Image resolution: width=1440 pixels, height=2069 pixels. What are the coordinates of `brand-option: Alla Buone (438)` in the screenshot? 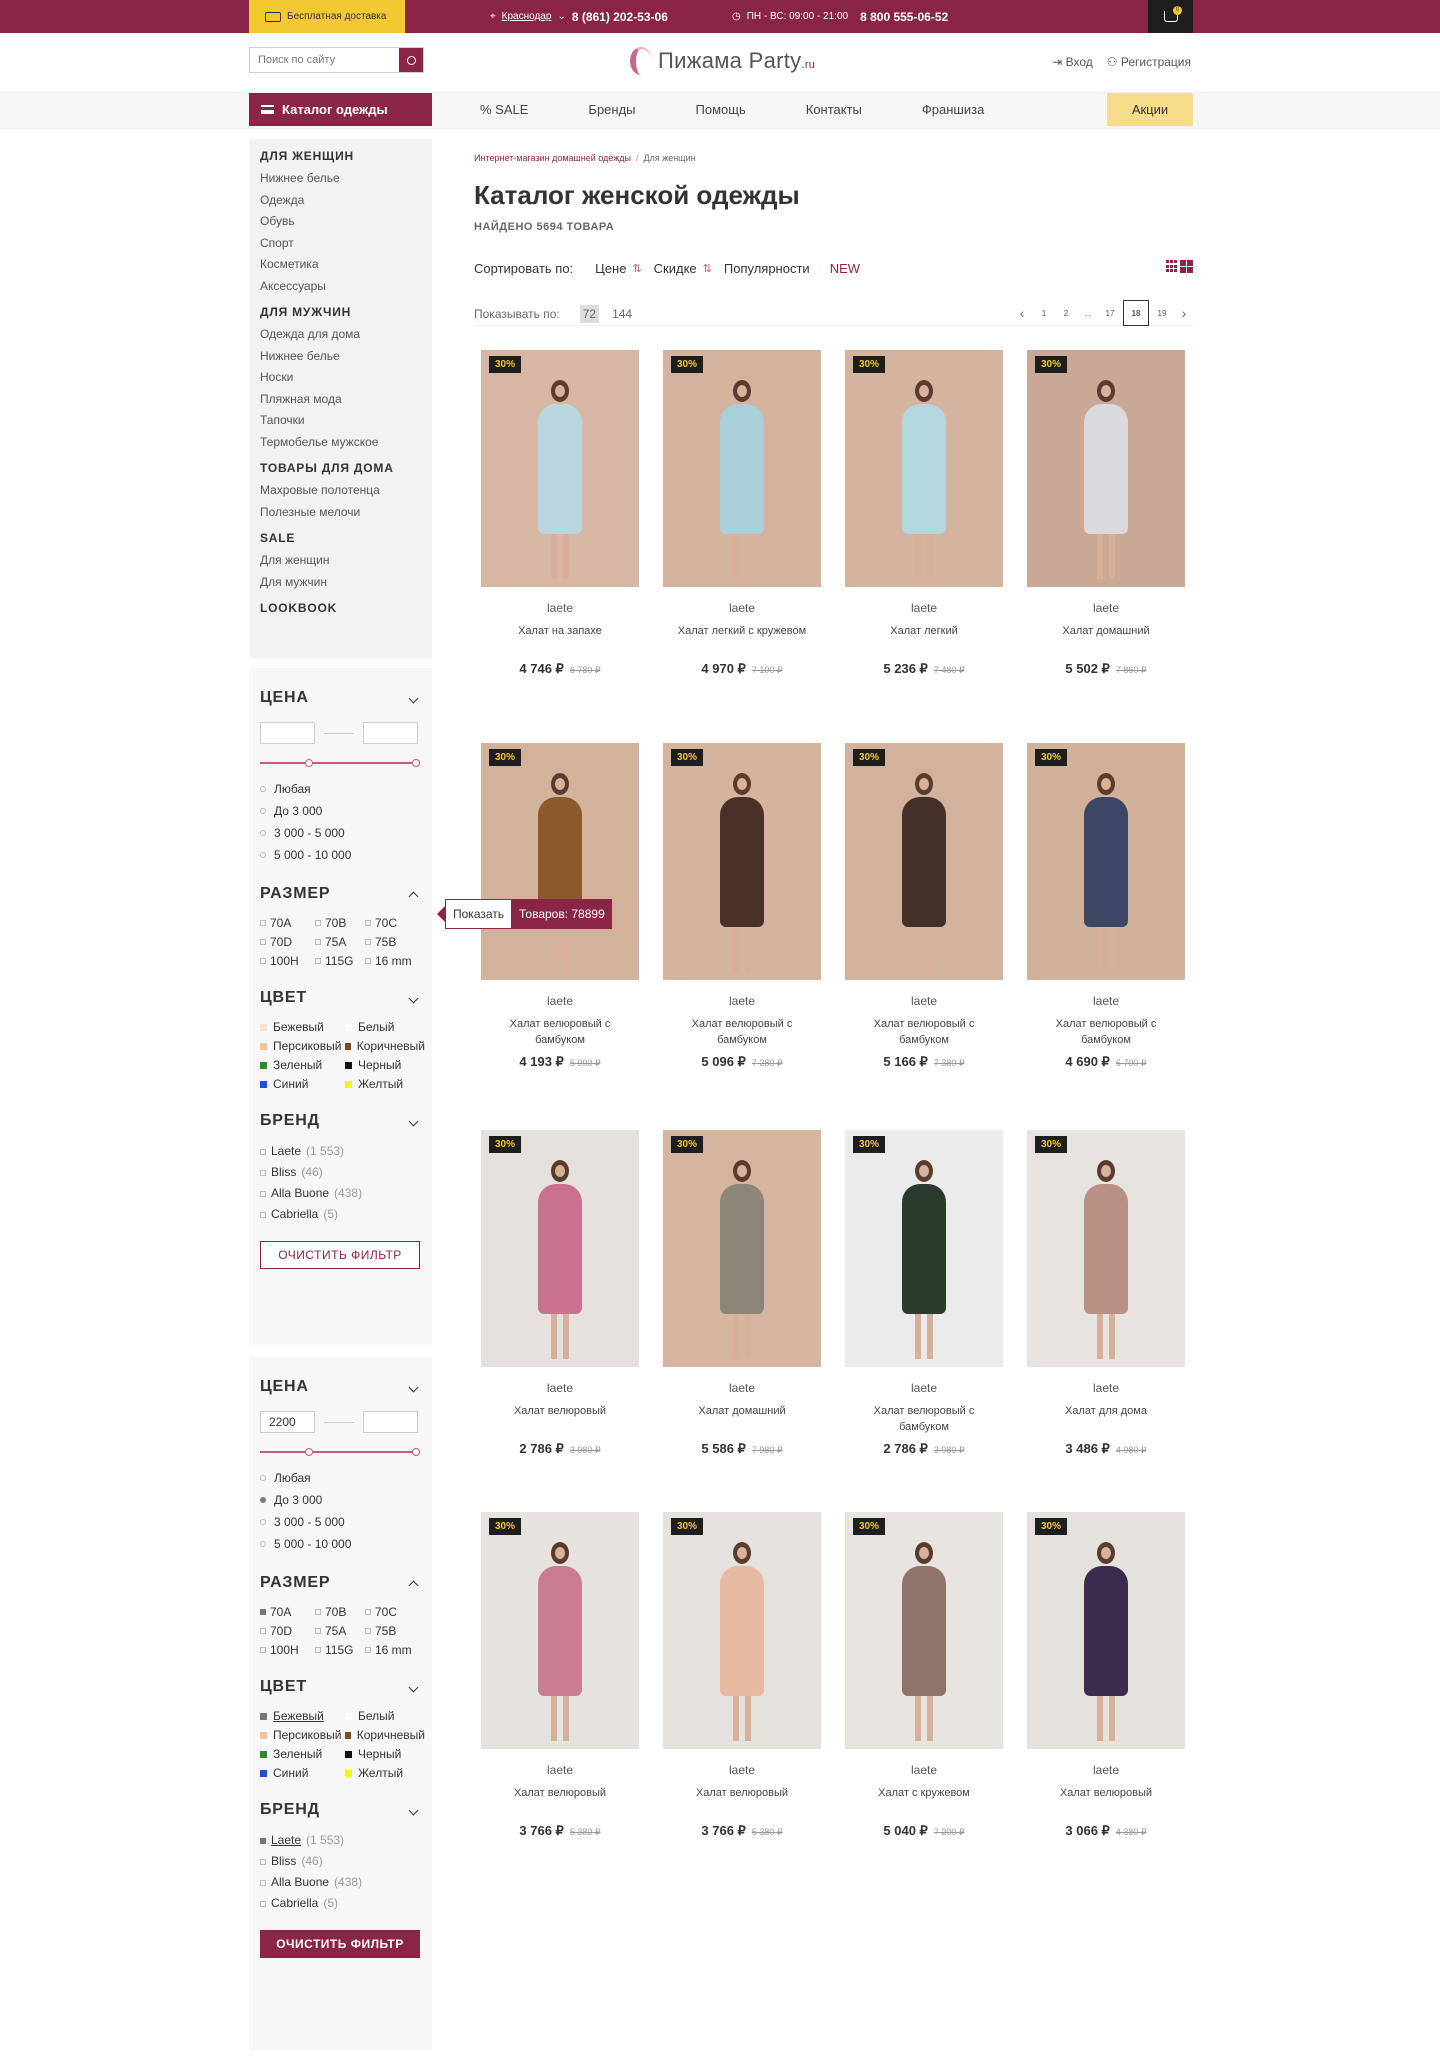 It's located at (340, 1882).